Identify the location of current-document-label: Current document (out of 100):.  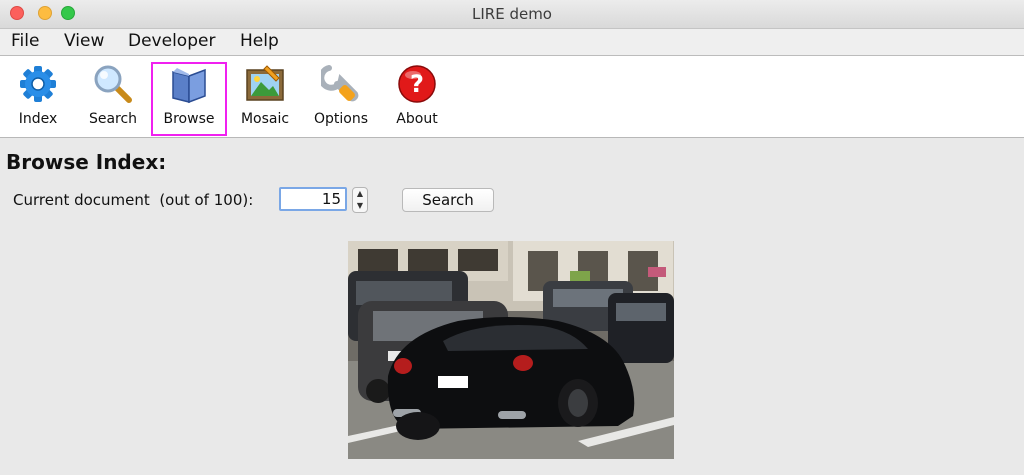
(133, 200).